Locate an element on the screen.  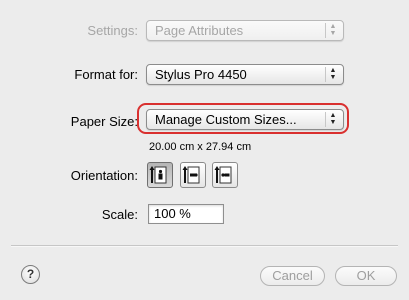
format-for-popup: Stylus Pro 4450 ▲ ▼ is located at coordinates (245, 74).